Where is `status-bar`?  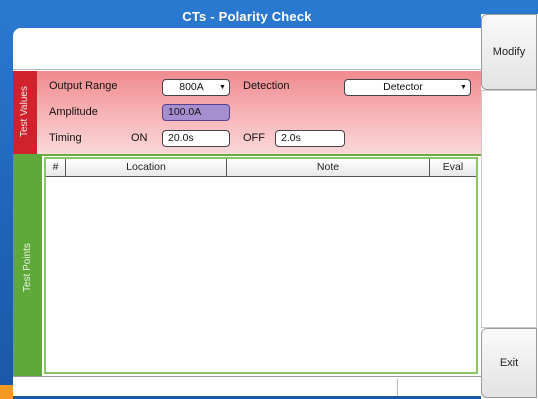
status-bar is located at coordinates (247, 386).